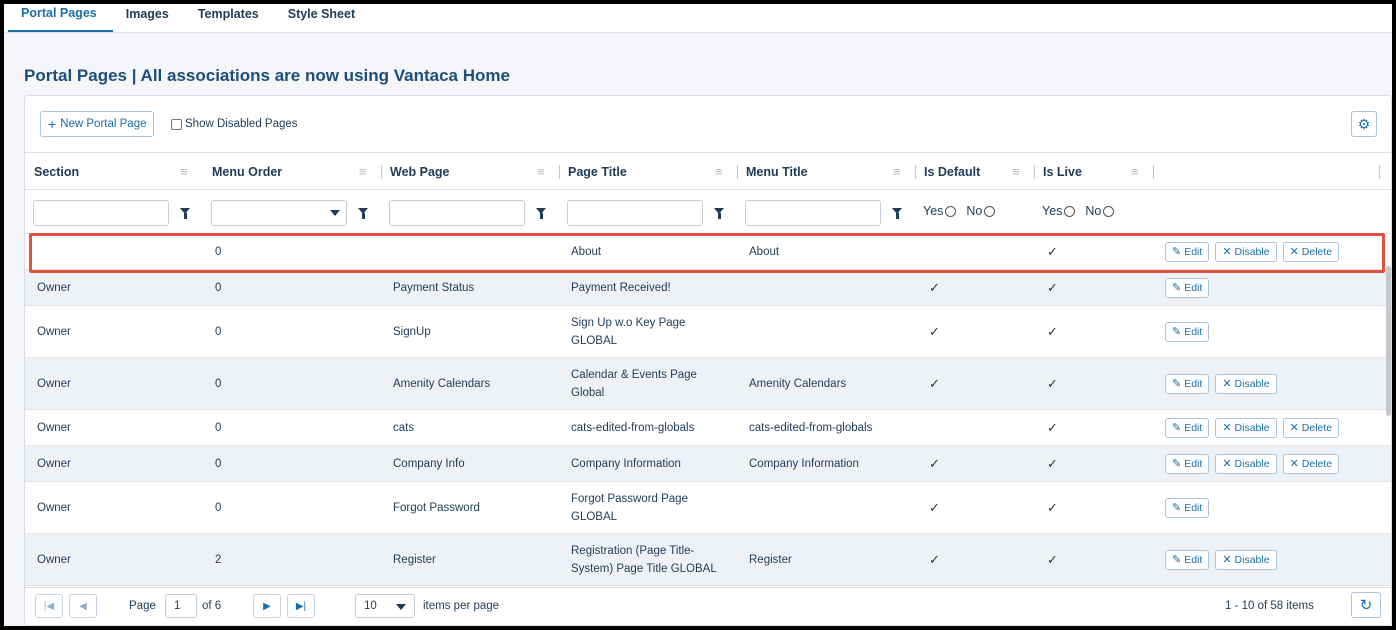  What do you see at coordinates (777, 172) in the screenshot?
I see `column-header-menu-title: Menu Title` at bounding box center [777, 172].